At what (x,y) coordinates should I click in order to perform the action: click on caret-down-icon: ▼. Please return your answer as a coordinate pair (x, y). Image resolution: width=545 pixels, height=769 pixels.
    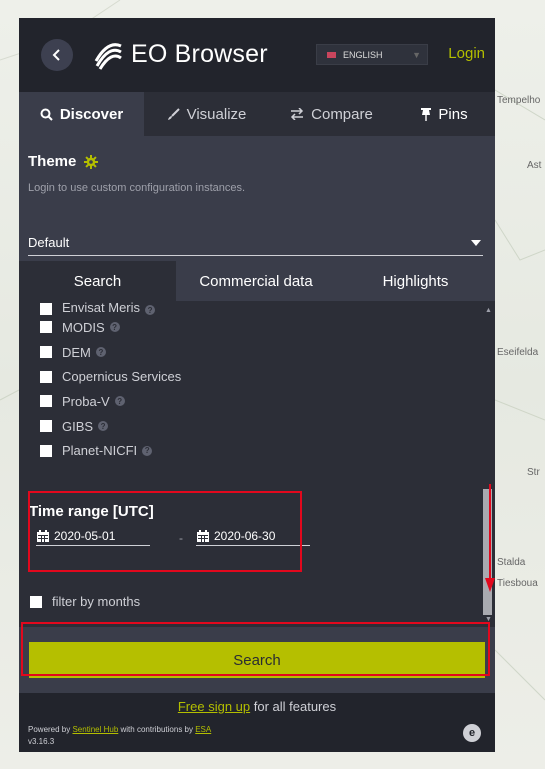
    Looking at the image, I should click on (416, 54).